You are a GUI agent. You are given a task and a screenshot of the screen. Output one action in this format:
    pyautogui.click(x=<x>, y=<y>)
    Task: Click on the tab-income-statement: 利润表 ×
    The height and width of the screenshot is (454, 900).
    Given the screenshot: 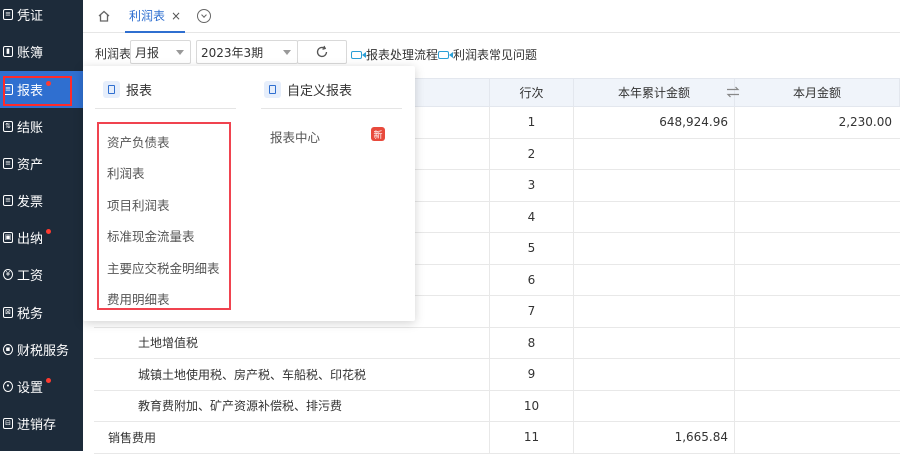 What is the action you would take?
    pyautogui.click(x=155, y=16)
    